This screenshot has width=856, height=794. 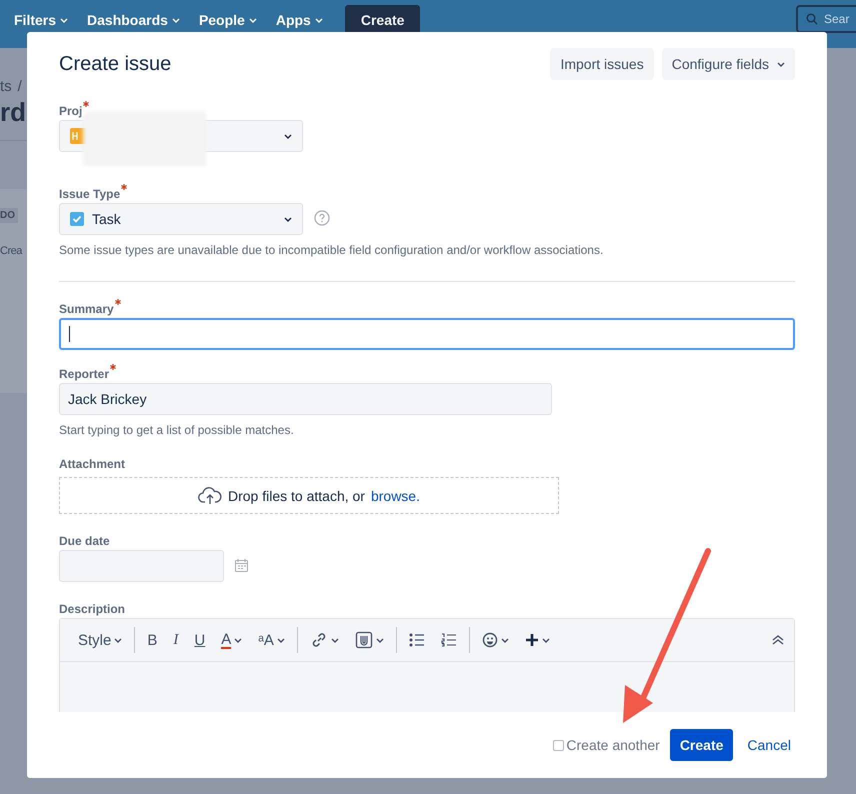 What do you see at coordinates (141, 566) in the screenshot?
I see `due-date-field` at bounding box center [141, 566].